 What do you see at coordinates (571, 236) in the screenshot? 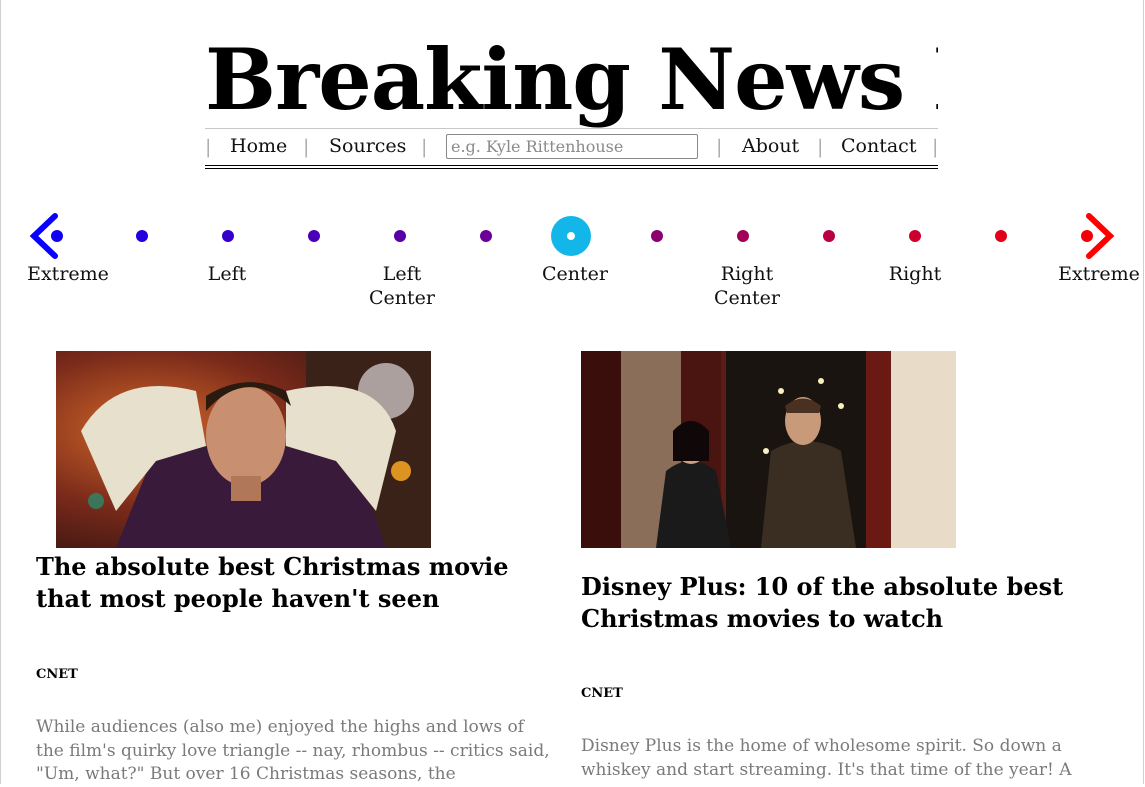
I see `spectrum-knob-center` at bounding box center [571, 236].